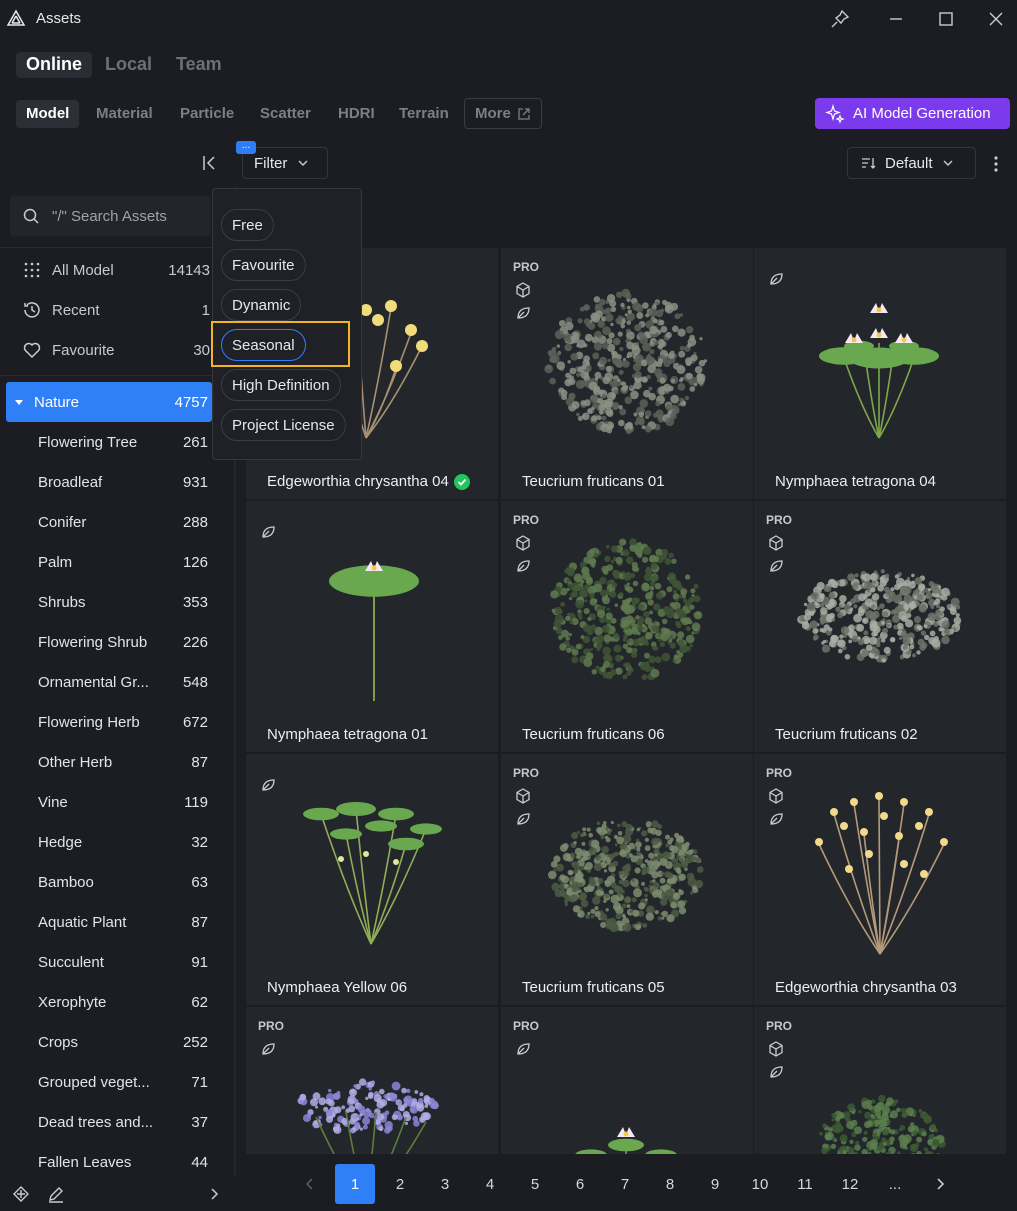 The height and width of the screenshot is (1211, 1017). What do you see at coordinates (199, 65) in the screenshot?
I see `tab-team: Team` at bounding box center [199, 65].